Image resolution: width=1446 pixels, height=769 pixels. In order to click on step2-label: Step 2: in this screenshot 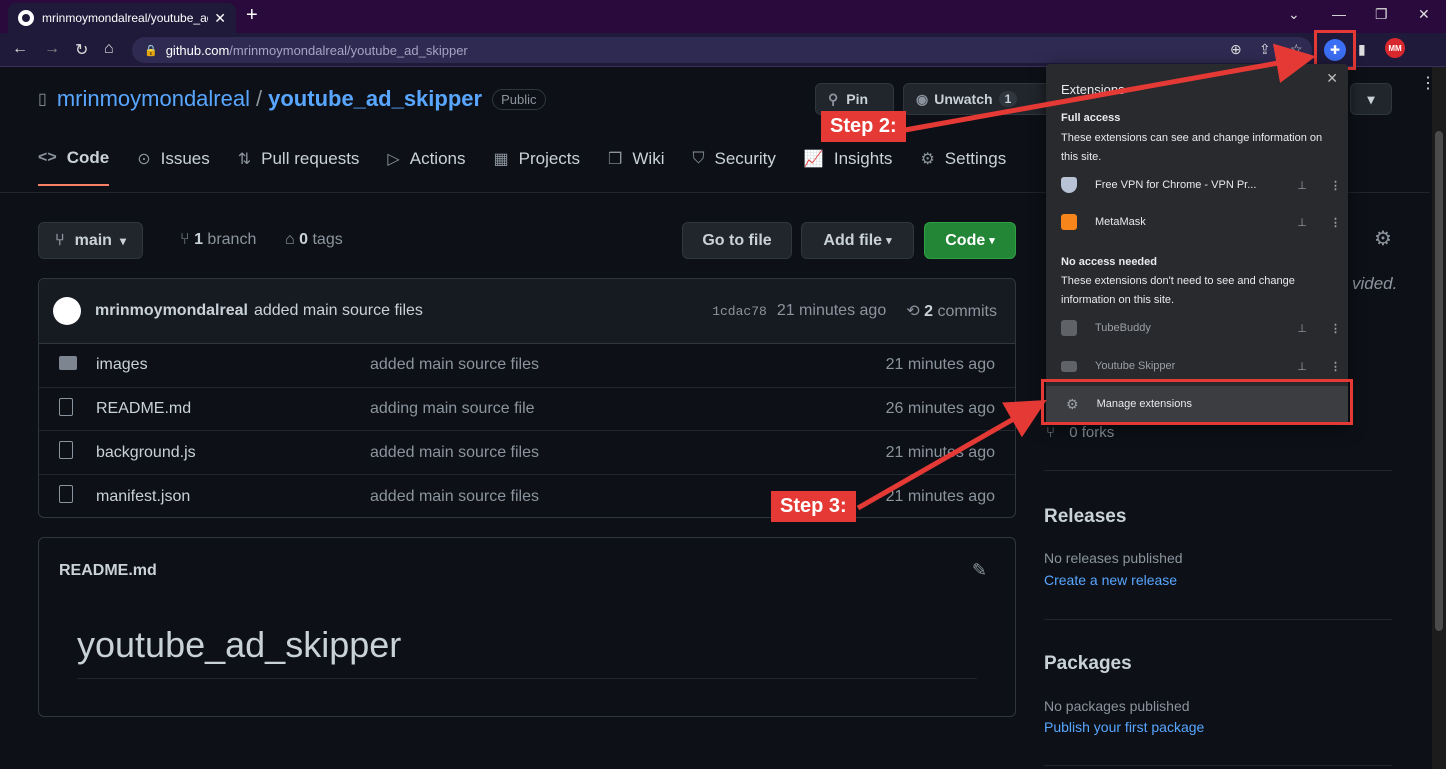, I will do `click(863, 126)`.